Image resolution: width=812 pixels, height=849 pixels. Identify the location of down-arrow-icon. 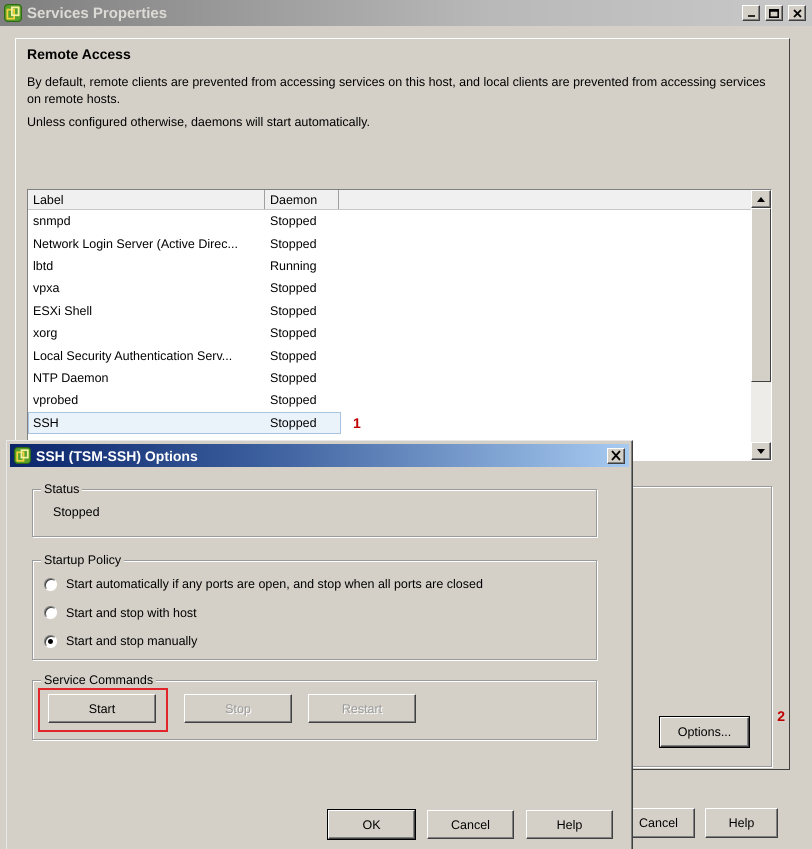
(761, 451).